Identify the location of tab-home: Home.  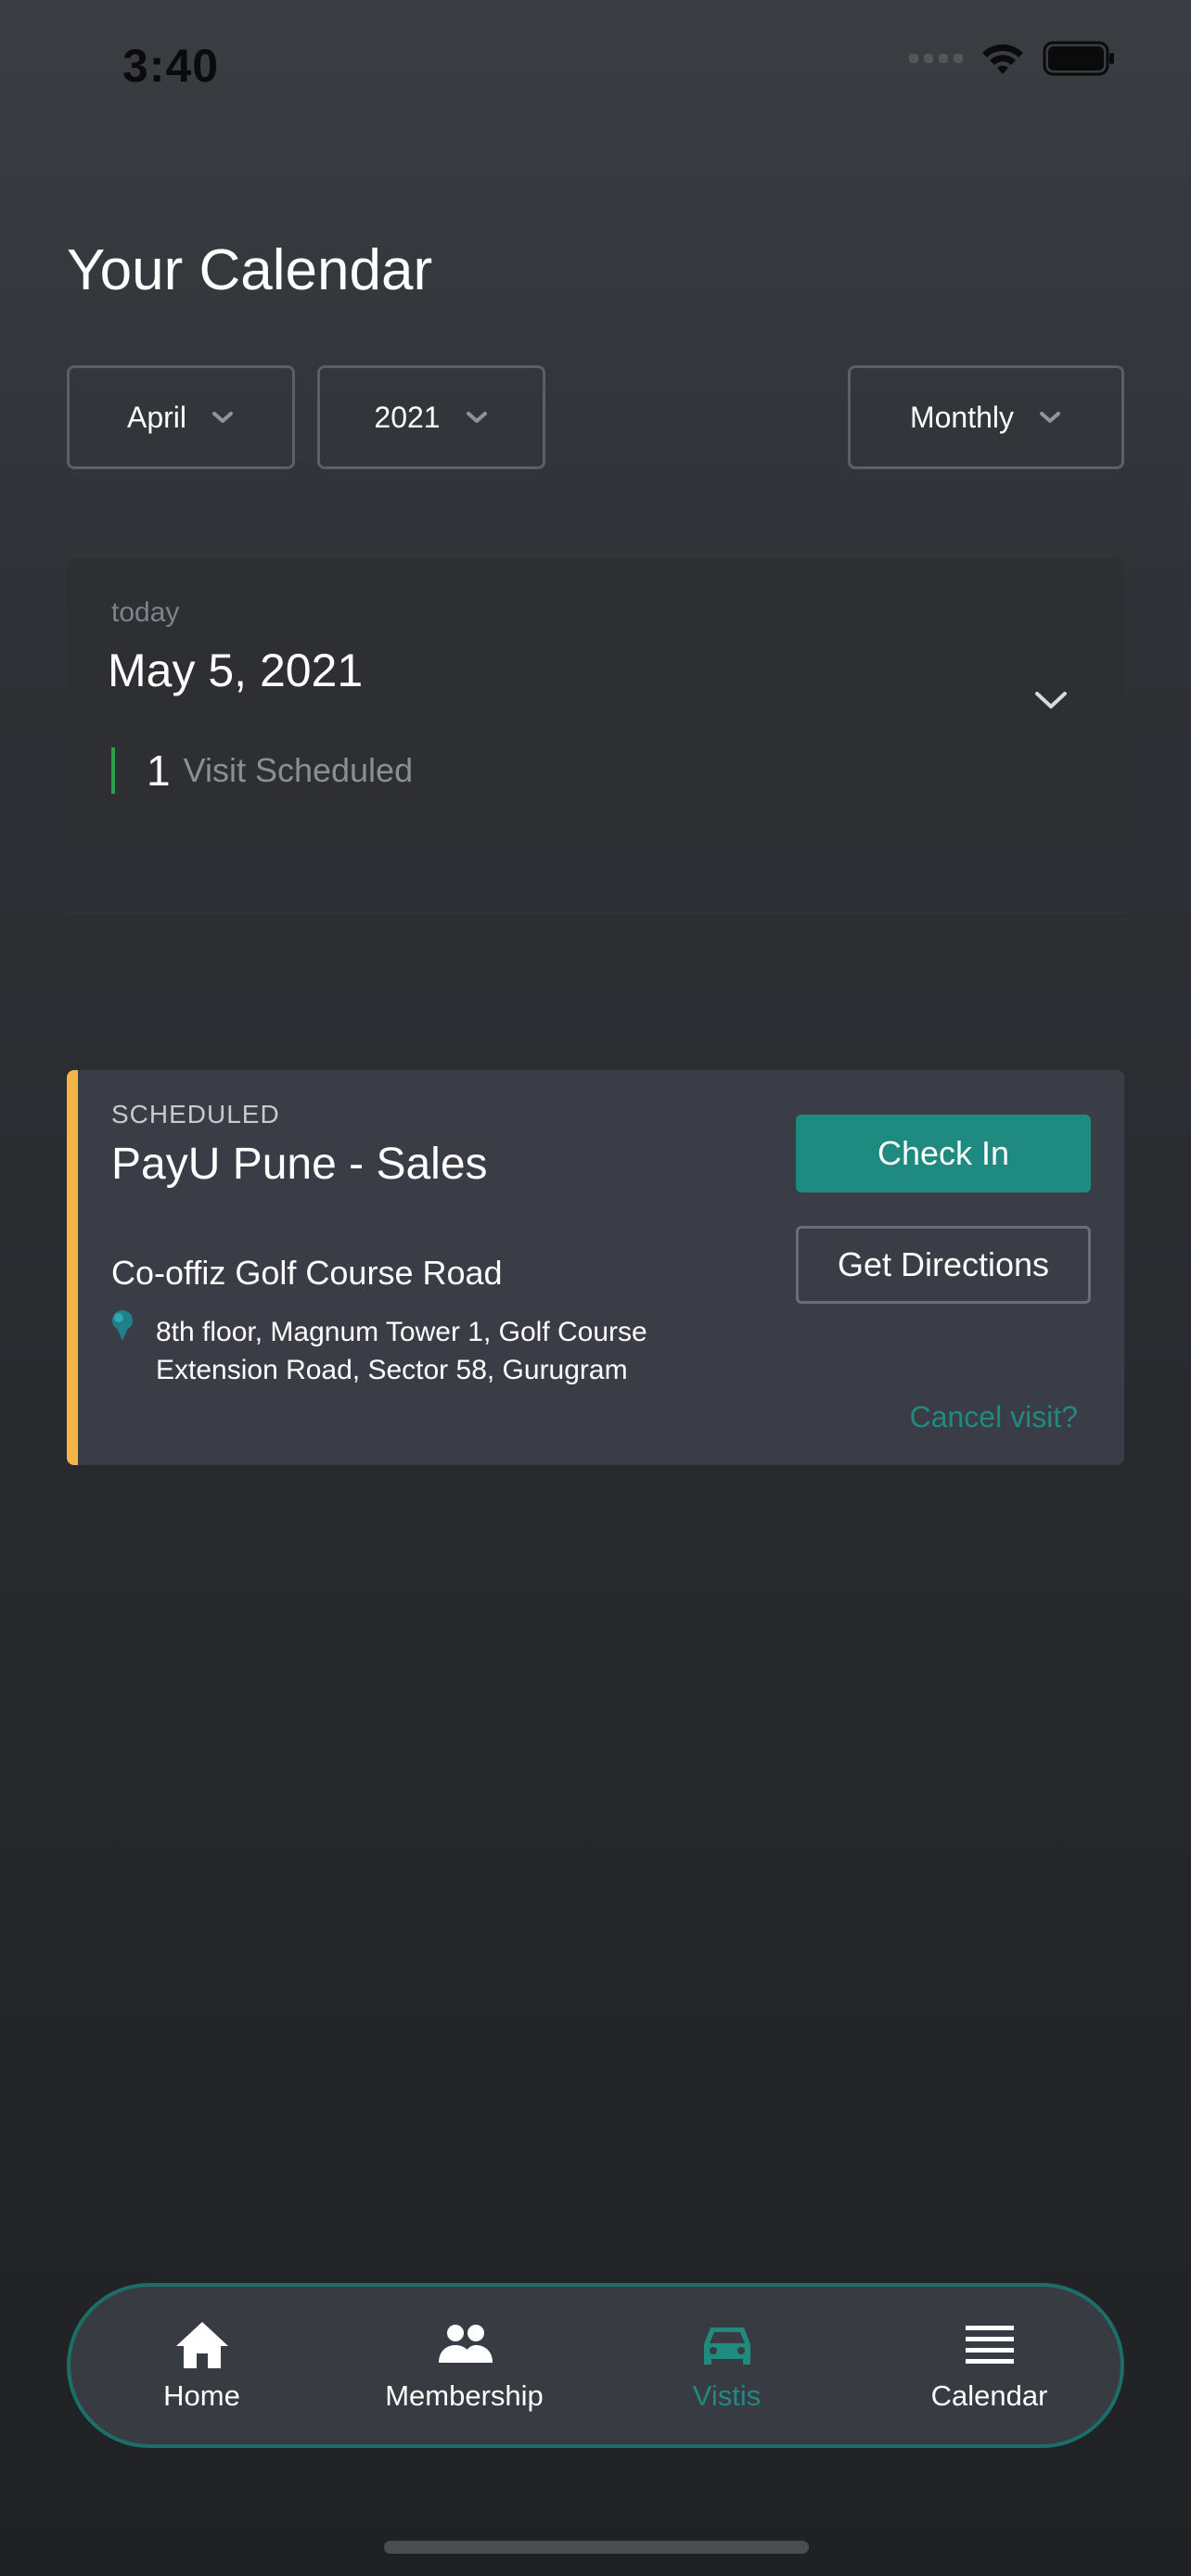
(202, 2366).